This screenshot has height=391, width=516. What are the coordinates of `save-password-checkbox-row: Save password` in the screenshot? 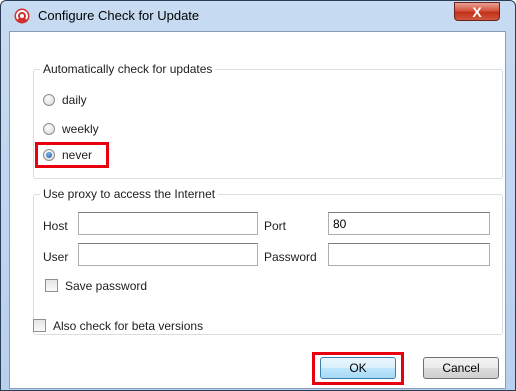 It's located at (115, 287).